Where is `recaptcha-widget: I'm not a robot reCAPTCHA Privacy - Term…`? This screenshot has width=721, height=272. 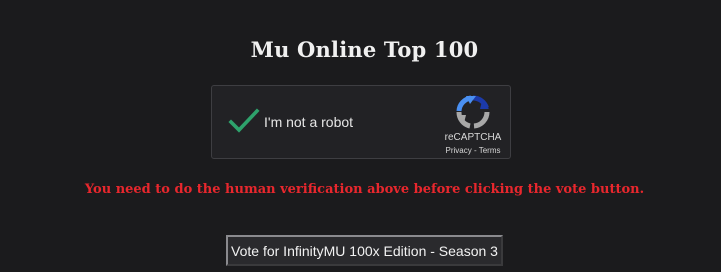 recaptcha-widget: I'm not a robot reCAPTCHA Privacy - Term… is located at coordinates (361, 122).